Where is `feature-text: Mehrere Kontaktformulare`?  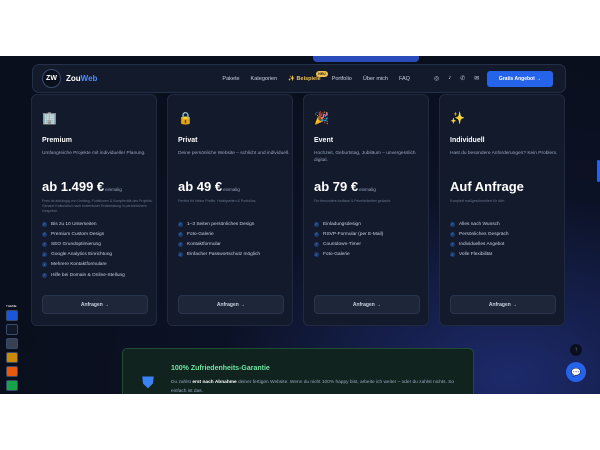 feature-text: Mehrere Kontaktformulare is located at coordinates (79, 265).